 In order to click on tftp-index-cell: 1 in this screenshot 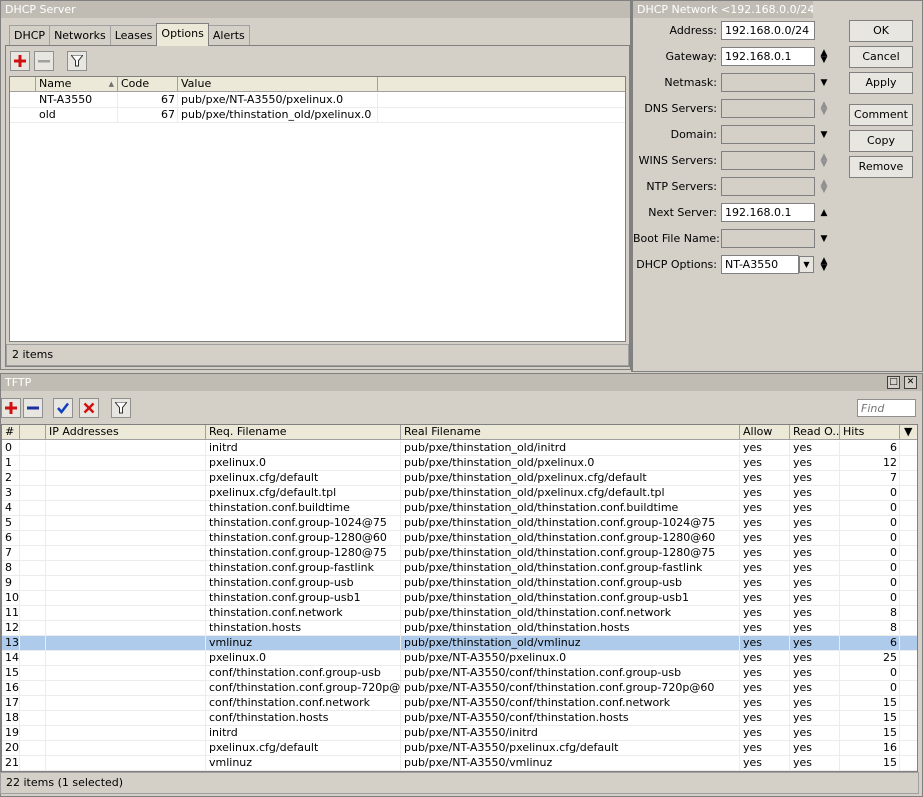, I will do `click(11, 463)`.